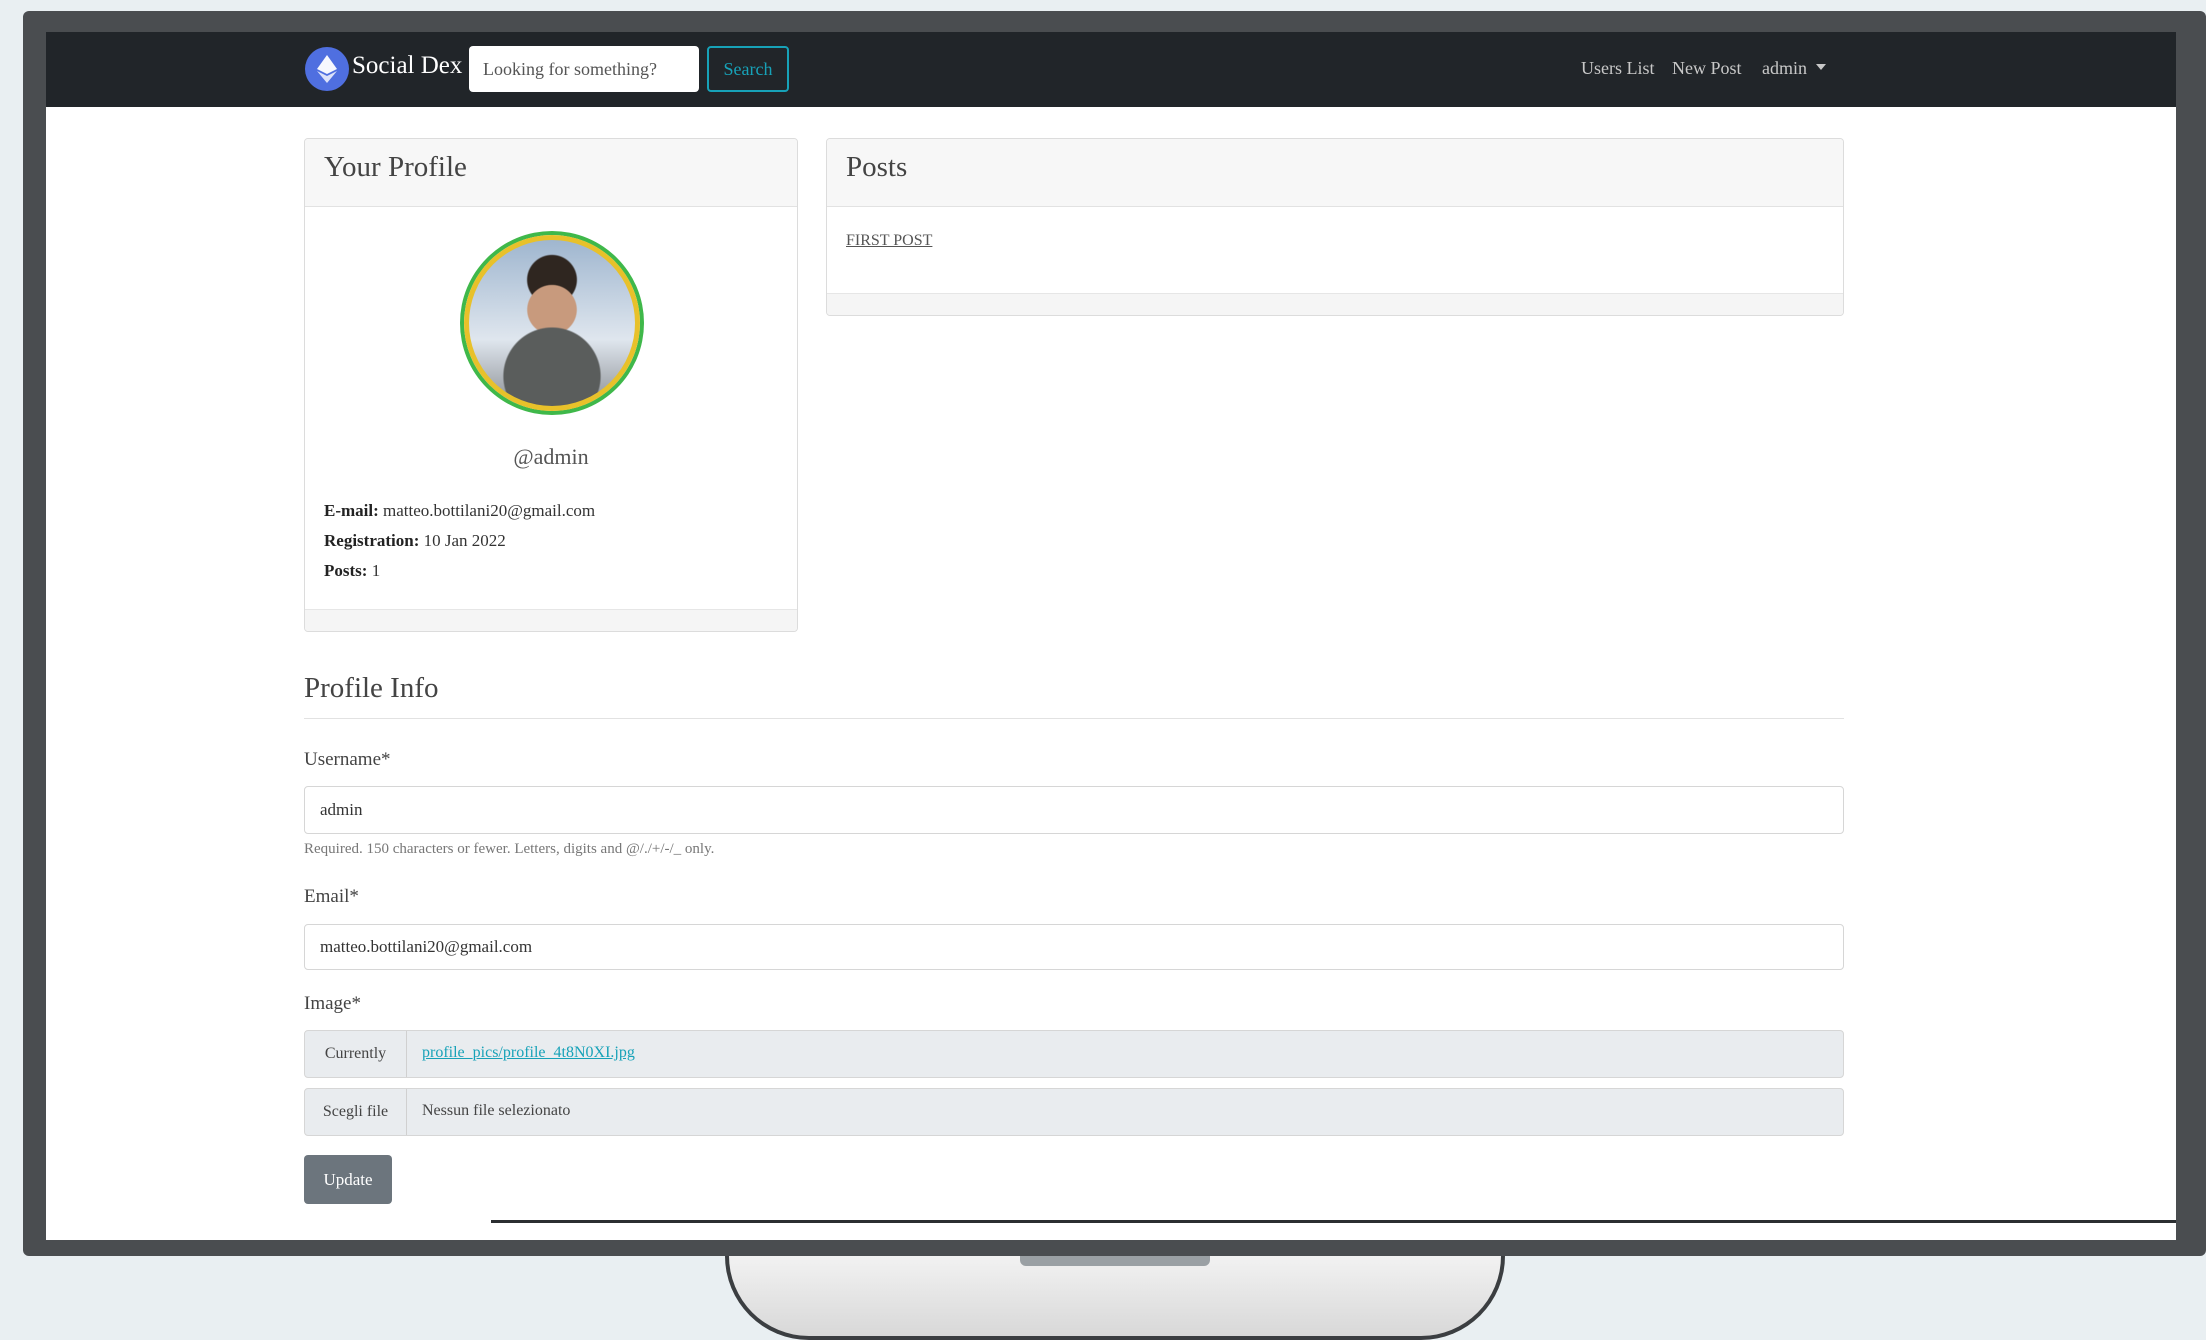  What do you see at coordinates (351, 510) in the screenshot?
I see `profile-email-label: E-mail:` at bounding box center [351, 510].